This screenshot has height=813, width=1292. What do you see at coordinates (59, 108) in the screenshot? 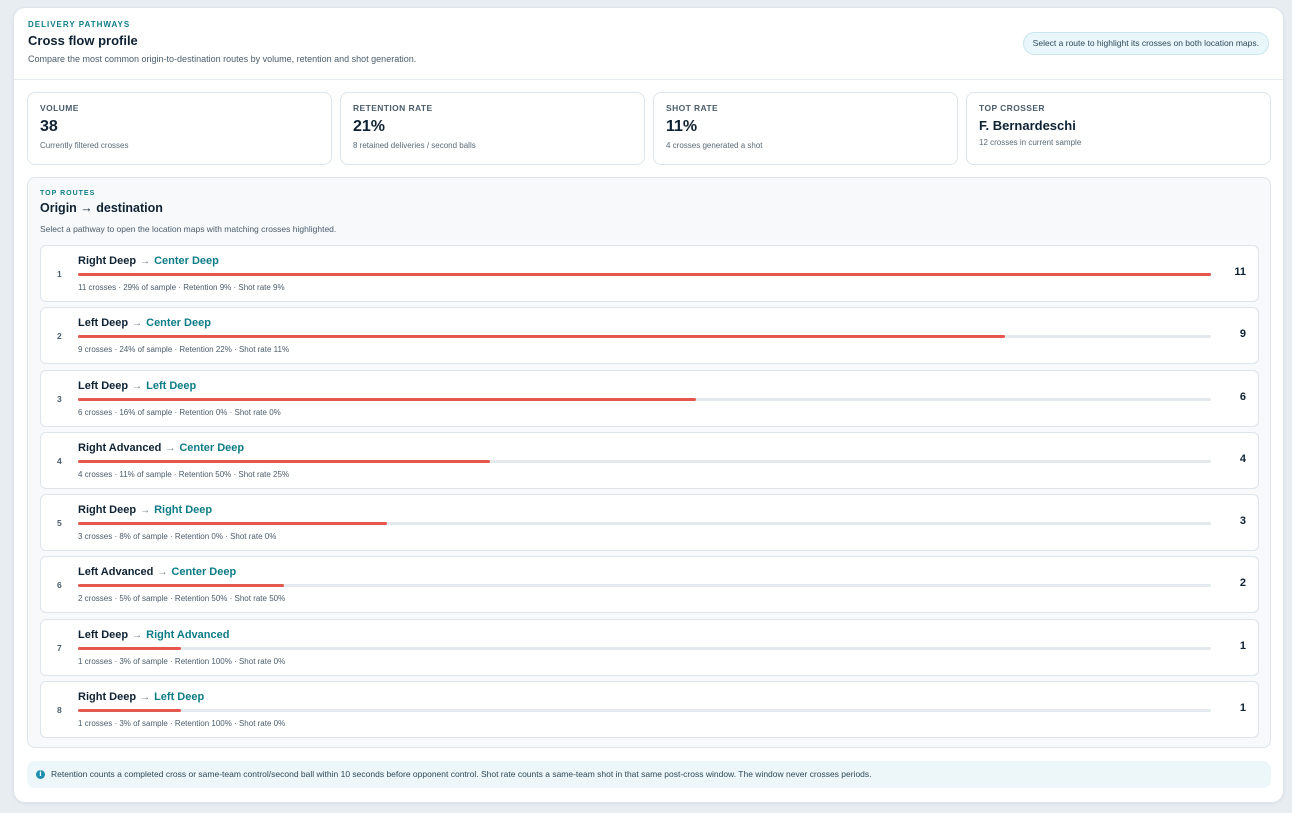
I see `card-label: VOLUME` at bounding box center [59, 108].